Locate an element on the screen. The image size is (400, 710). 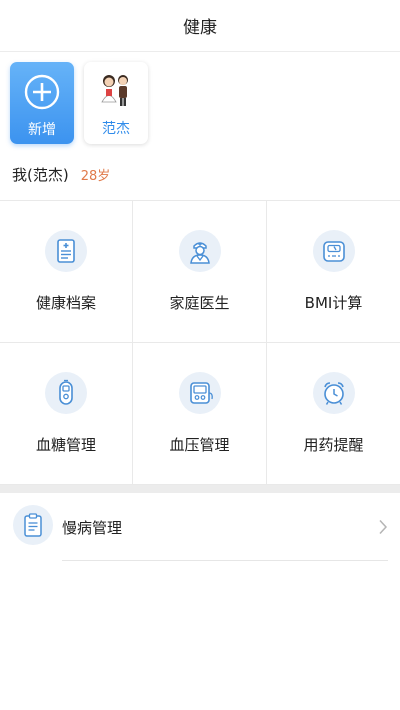
chronic-disease-management-row: 慢病管理 is located at coordinates (200, 527).